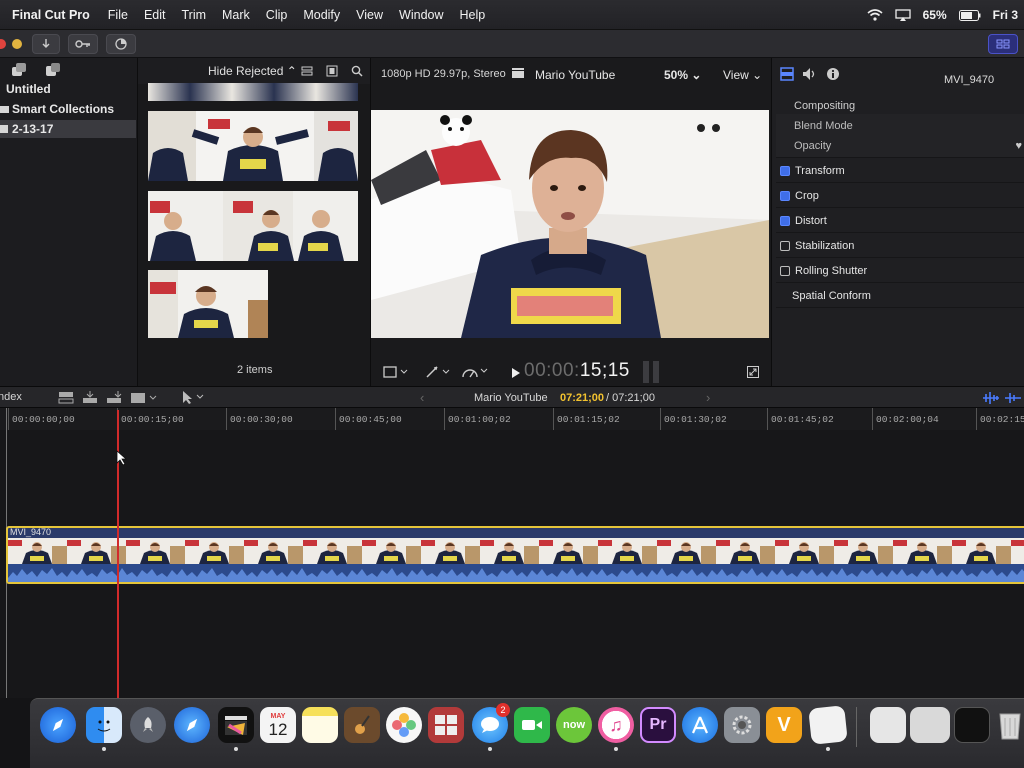 This screenshot has width=1024, height=768. What do you see at coordinates (900, 146) in the screenshot?
I see `opacity-row: Opacity ♥` at bounding box center [900, 146].